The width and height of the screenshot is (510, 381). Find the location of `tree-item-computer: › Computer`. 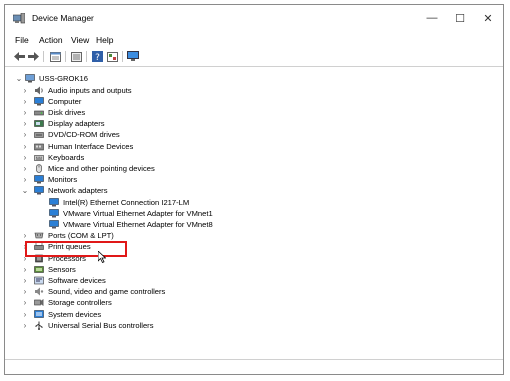

tree-item-computer: › Computer is located at coordinates (254, 101).